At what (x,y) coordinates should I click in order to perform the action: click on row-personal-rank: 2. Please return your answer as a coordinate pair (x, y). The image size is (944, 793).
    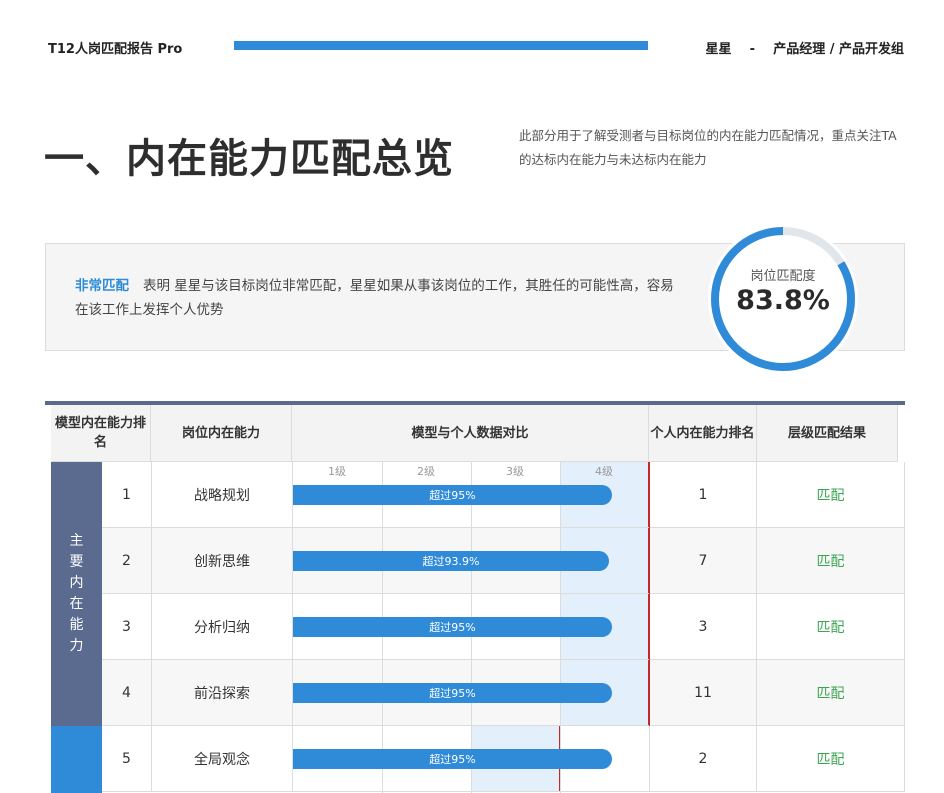
    Looking at the image, I should click on (703, 759).